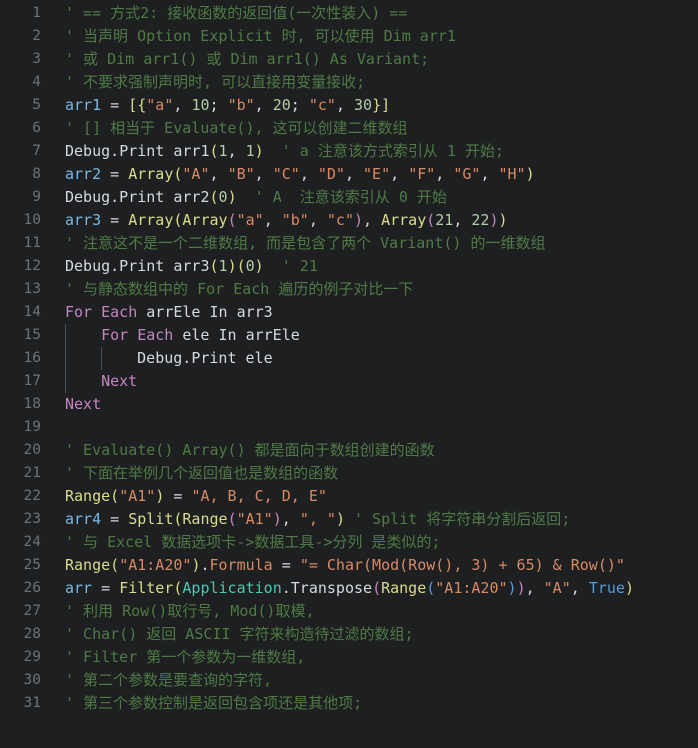 The height and width of the screenshot is (748, 698). Describe the element at coordinates (119, 381) in the screenshot. I see `token-keyword: Next` at that location.